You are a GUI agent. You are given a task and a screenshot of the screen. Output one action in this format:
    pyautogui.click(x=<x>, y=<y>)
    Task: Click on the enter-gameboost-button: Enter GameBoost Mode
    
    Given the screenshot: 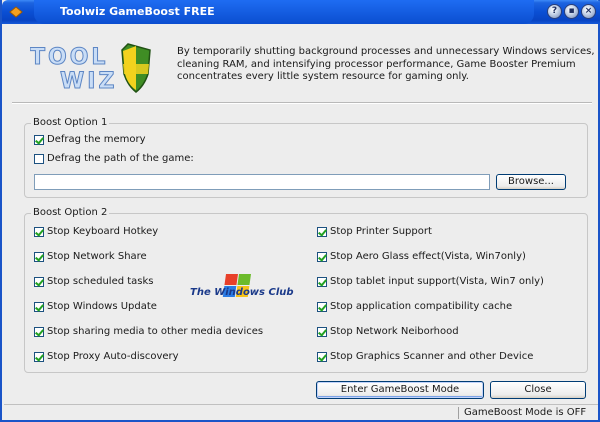 What is the action you would take?
    pyautogui.click(x=400, y=390)
    